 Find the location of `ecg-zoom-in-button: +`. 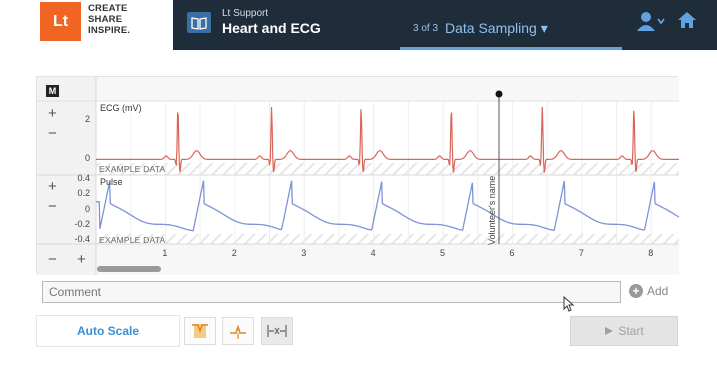

ecg-zoom-in-button: + is located at coordinates (52, 113).